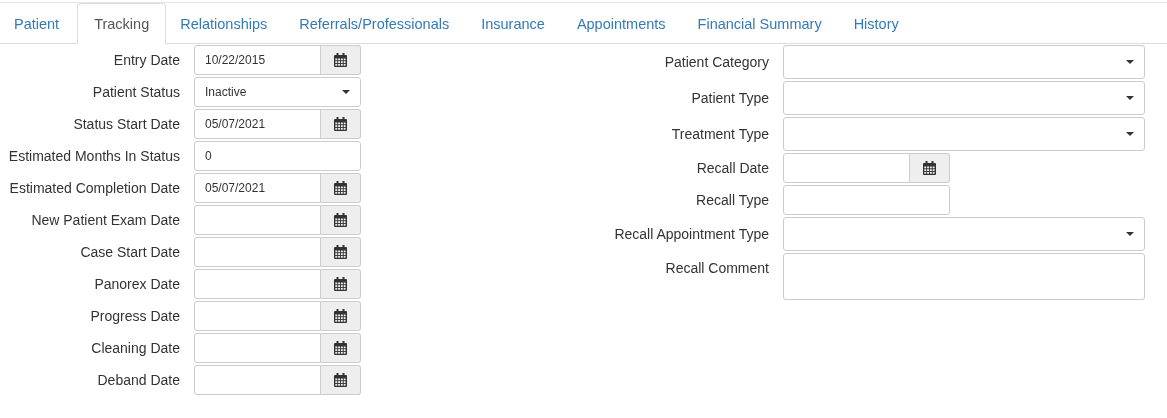 The height and width of the screenshot is (418, 1167). Describe the element at coordinates (135, 348) in the screenshot. I see `field-label: Cleaning Date` at that location.